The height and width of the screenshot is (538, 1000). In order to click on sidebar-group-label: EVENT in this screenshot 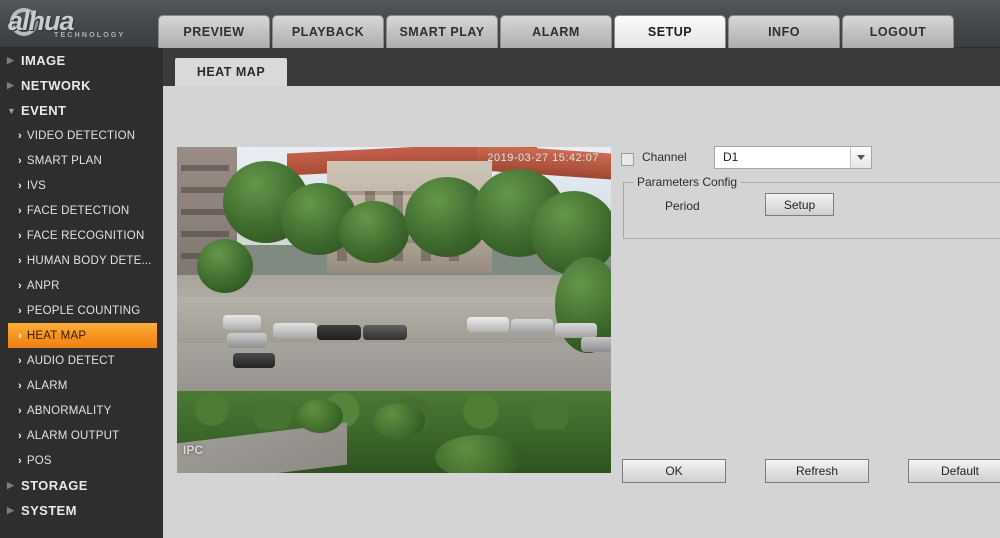, I will do `click(44, 110)`.